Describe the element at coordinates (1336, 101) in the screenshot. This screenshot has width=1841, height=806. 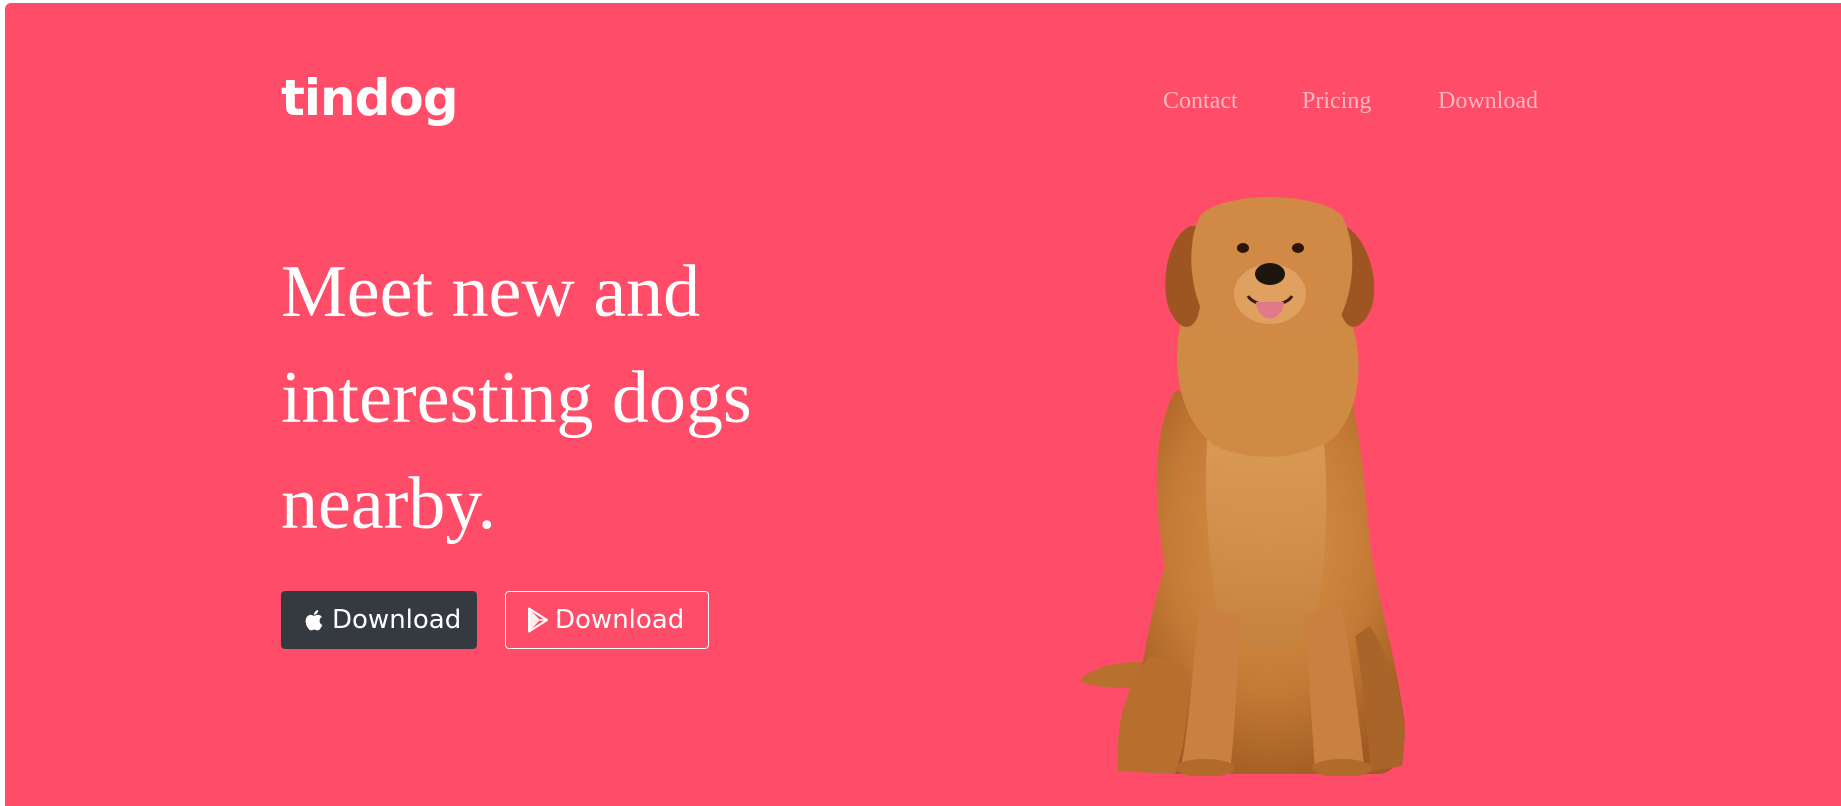
I see `nav-link-pricing: Pricing` at that location.